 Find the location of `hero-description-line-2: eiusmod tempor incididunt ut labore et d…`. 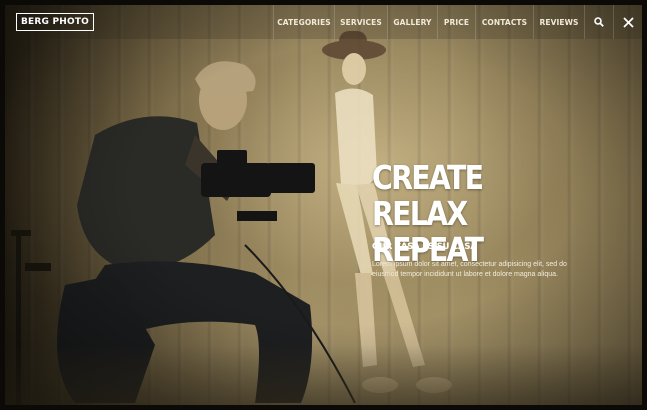

hero-description-line-2: eiusmod tempor incididunt ut labore et d… is located at coordinates (465, 274).